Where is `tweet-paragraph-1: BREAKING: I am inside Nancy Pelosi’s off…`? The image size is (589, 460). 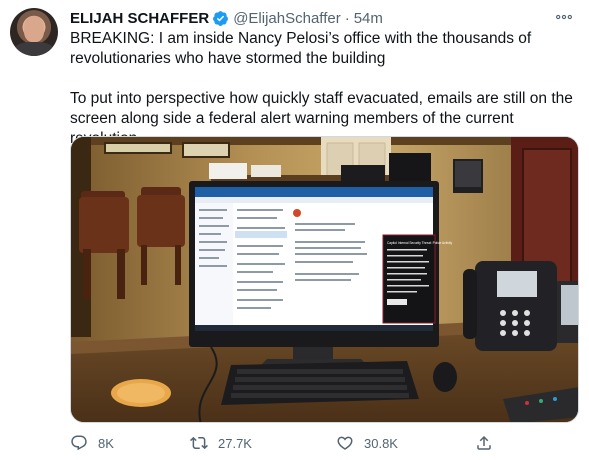
tweet-paragraph-1: BREAKING: I am inside Nancy Pelosi’s off… is located at coordinates (301, 48).